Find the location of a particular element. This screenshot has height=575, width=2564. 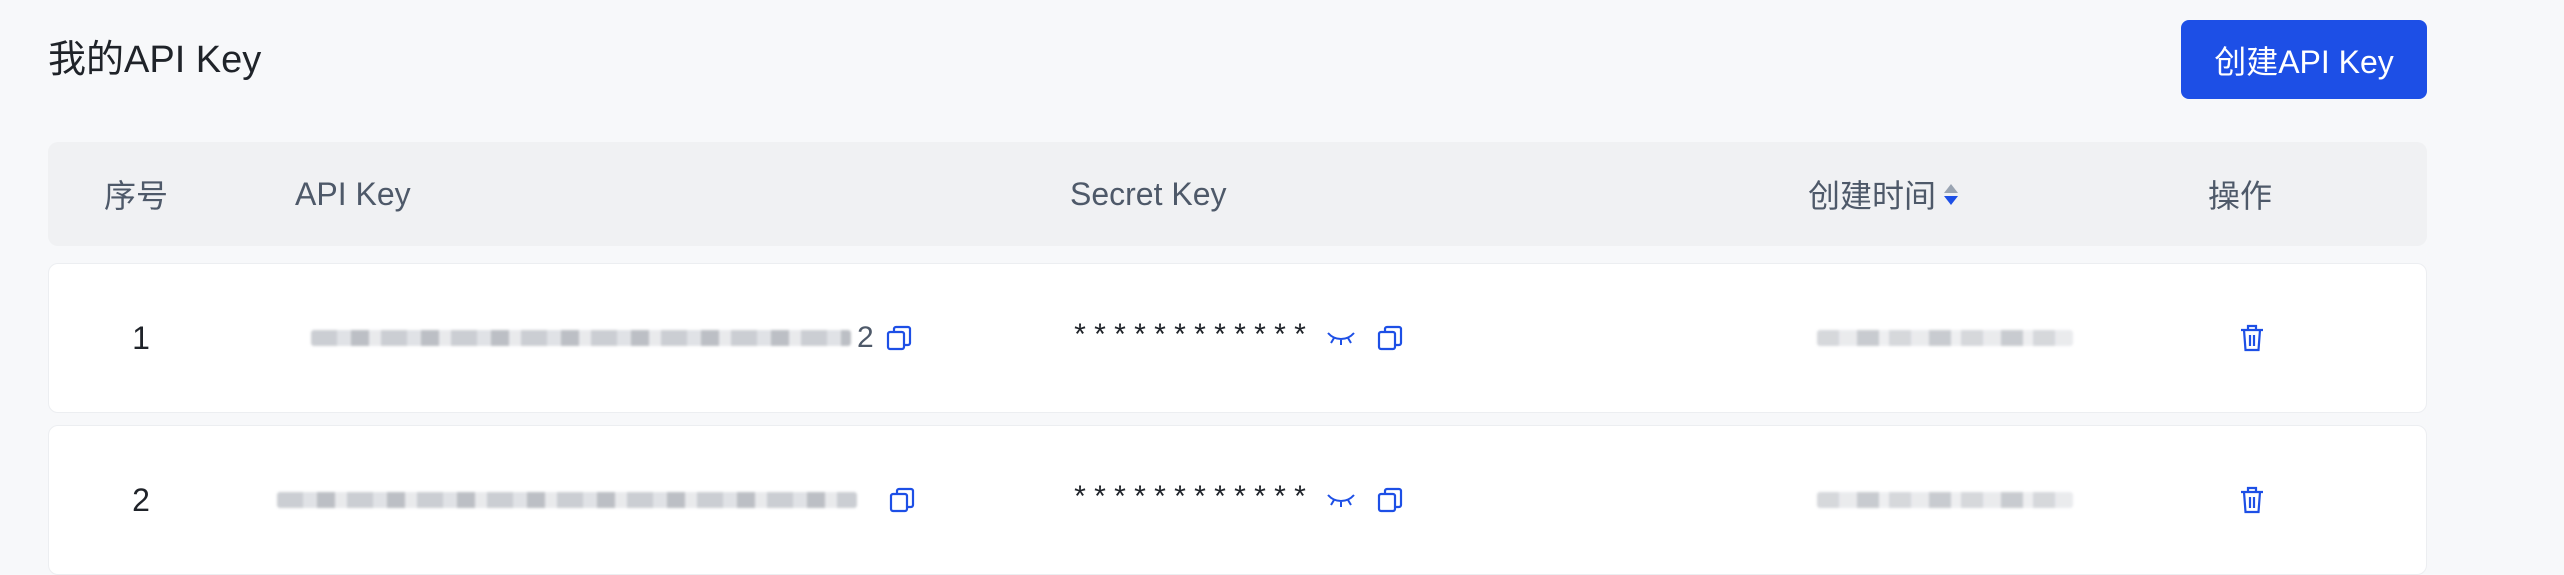

column-header-created-at: 创建时间 is located at coordinates (1883, 194).